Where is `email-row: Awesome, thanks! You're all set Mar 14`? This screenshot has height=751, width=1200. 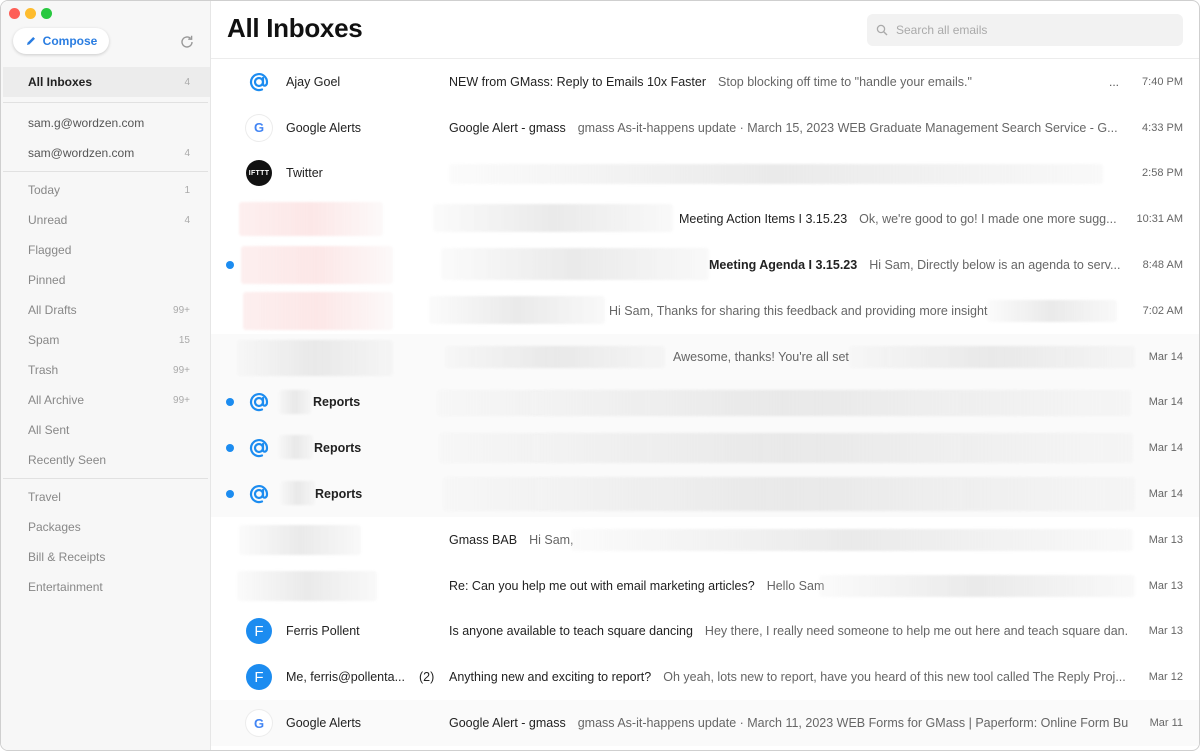 email-row: Awesome, thanks! You're all set Mar 14 is located at coordinates (705, 356).